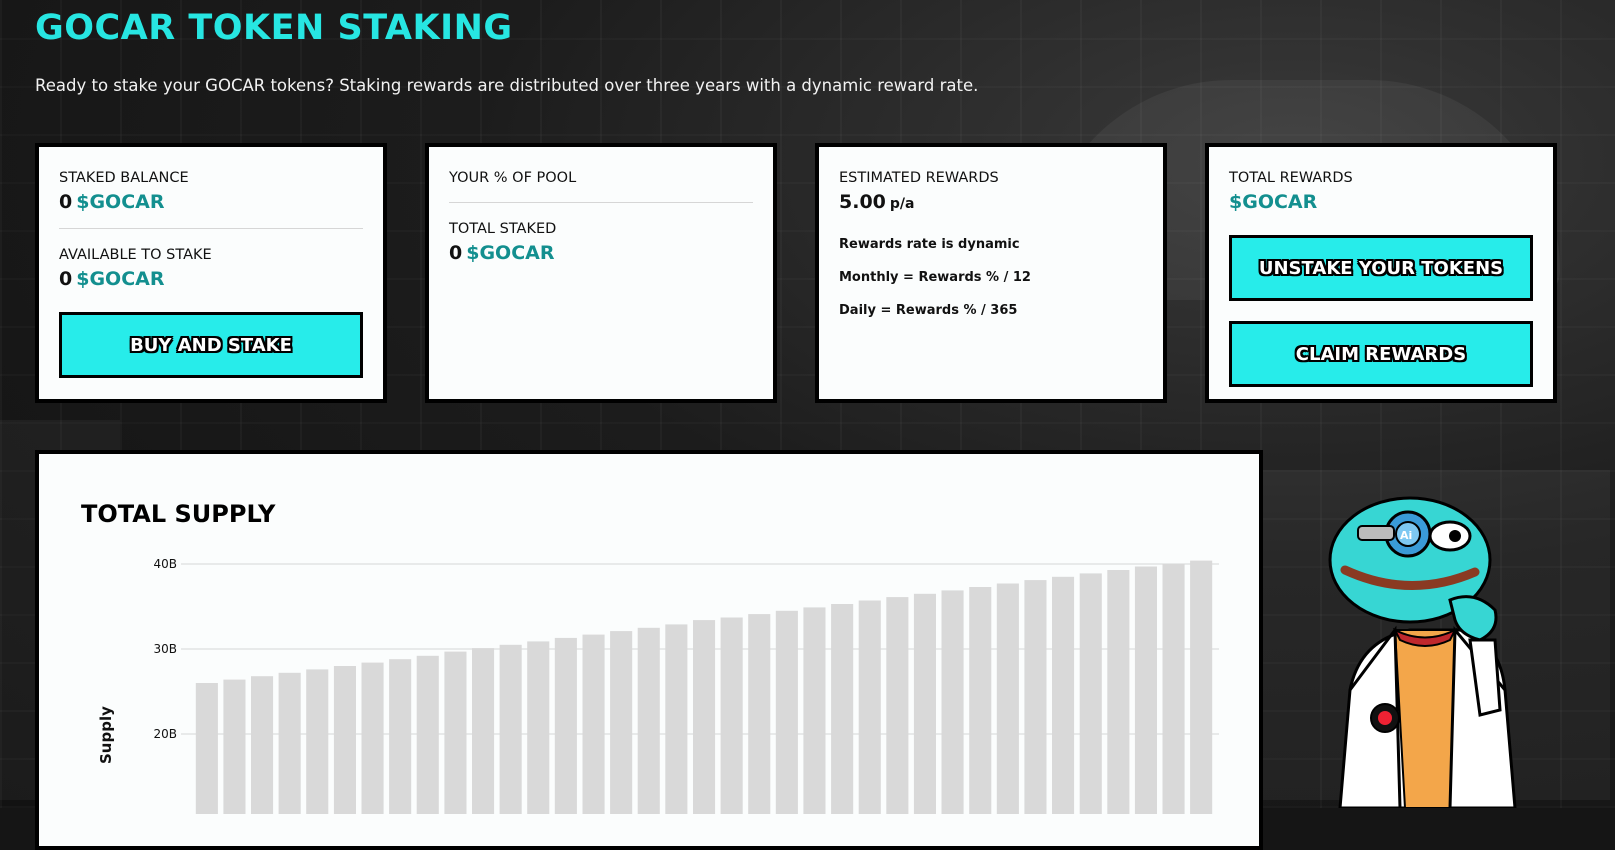  What do you see at coordinates (135, 255) in the screenshot?
I see `available-label: AVAILABLE TO STAKE` at bounding box center [135, 255].